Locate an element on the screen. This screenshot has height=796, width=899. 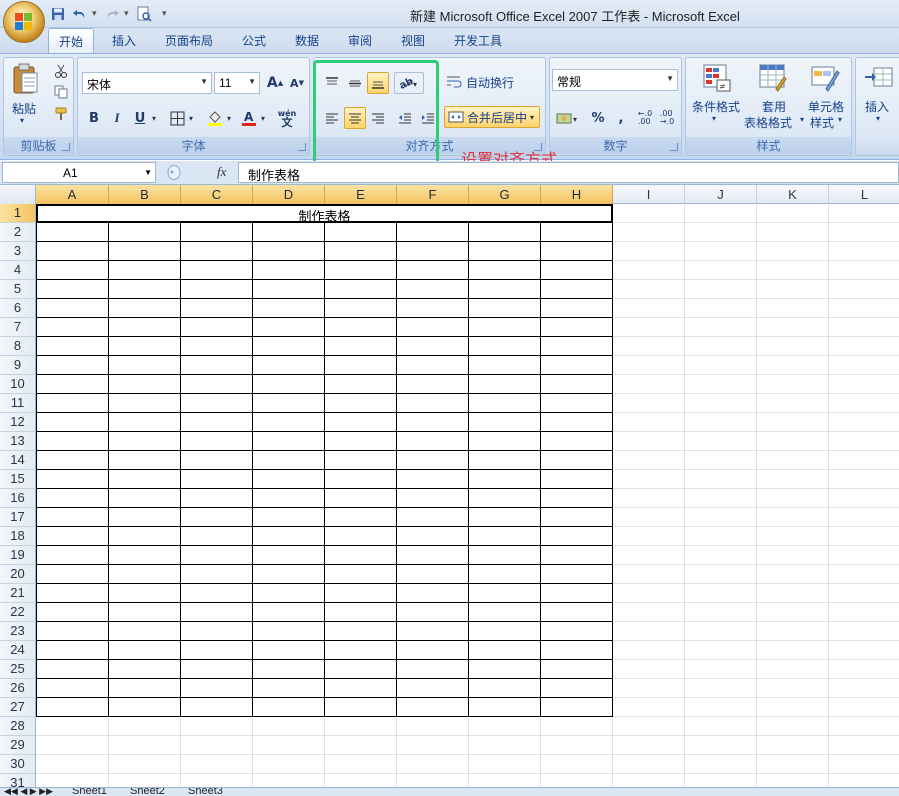
tab-page-layout: 页面布局 is located at coordinates (189, 40).